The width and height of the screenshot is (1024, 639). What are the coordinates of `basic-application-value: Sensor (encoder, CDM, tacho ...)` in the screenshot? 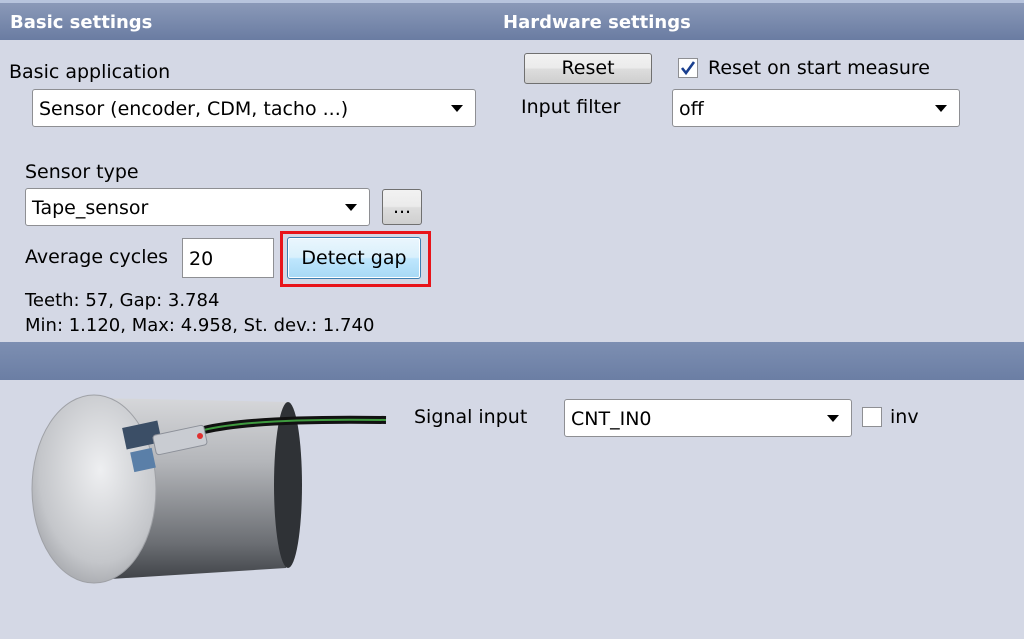 It's located at (194, 109).